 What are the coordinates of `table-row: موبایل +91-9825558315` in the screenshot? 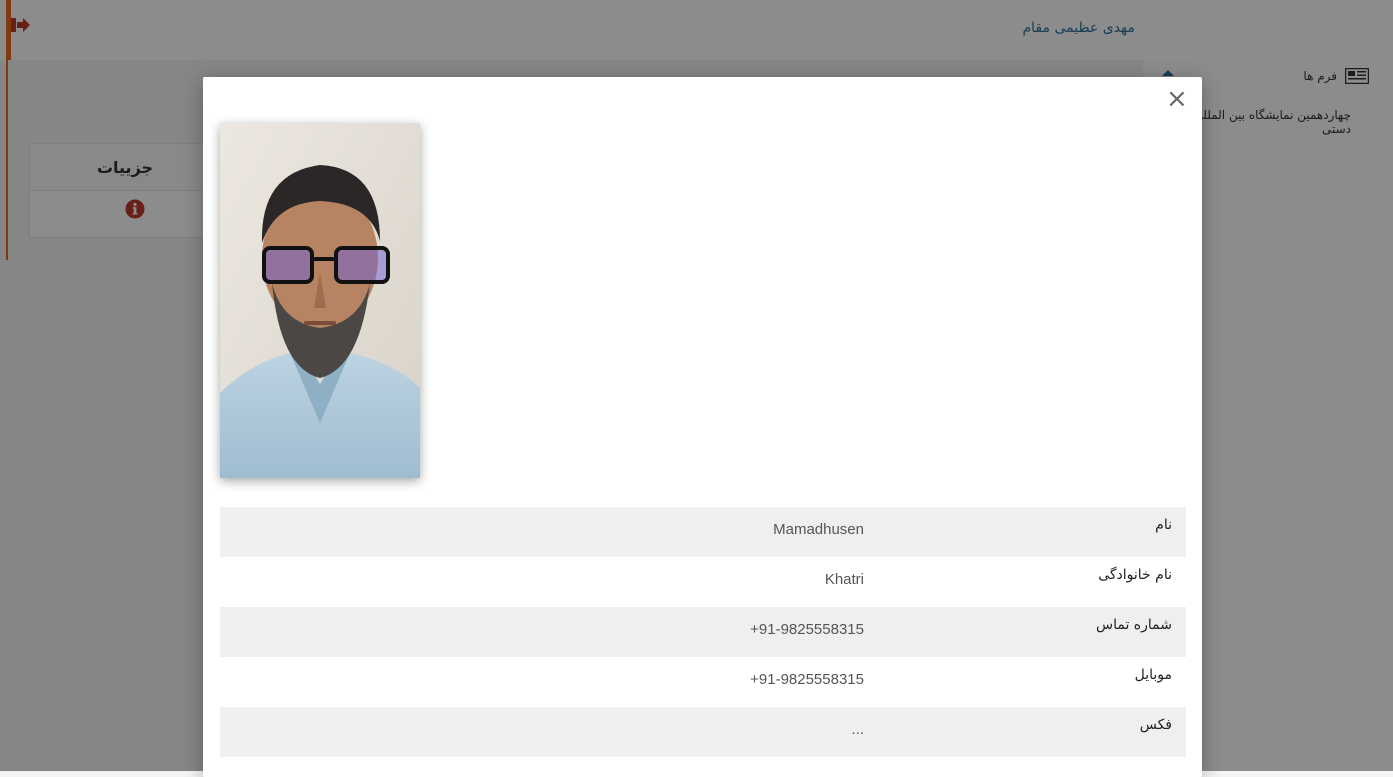 It's located at (703, 682).